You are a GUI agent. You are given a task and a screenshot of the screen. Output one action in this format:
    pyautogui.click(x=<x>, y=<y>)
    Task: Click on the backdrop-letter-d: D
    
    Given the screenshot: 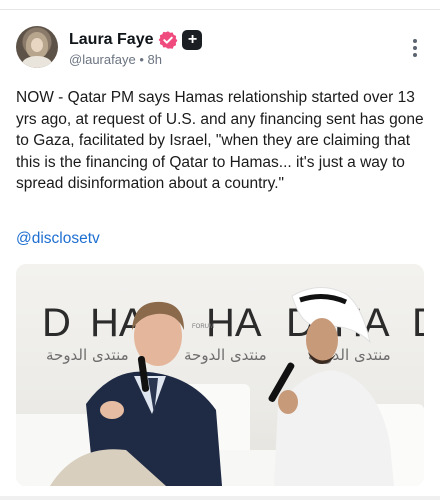 What is the action you would take?
    pyautogui.click(x=56, y=323)
    